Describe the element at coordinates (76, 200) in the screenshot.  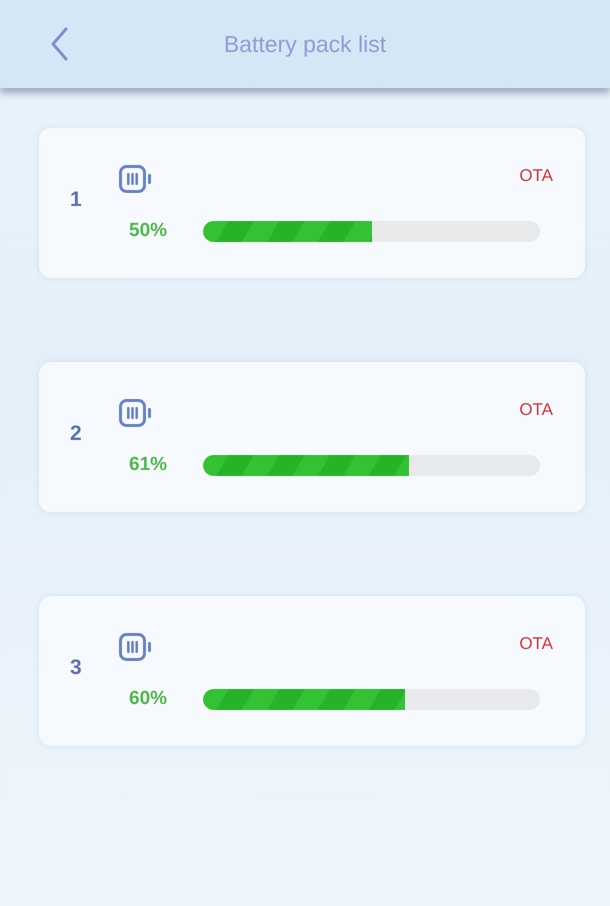
I see `pack-number: 1` at that location.